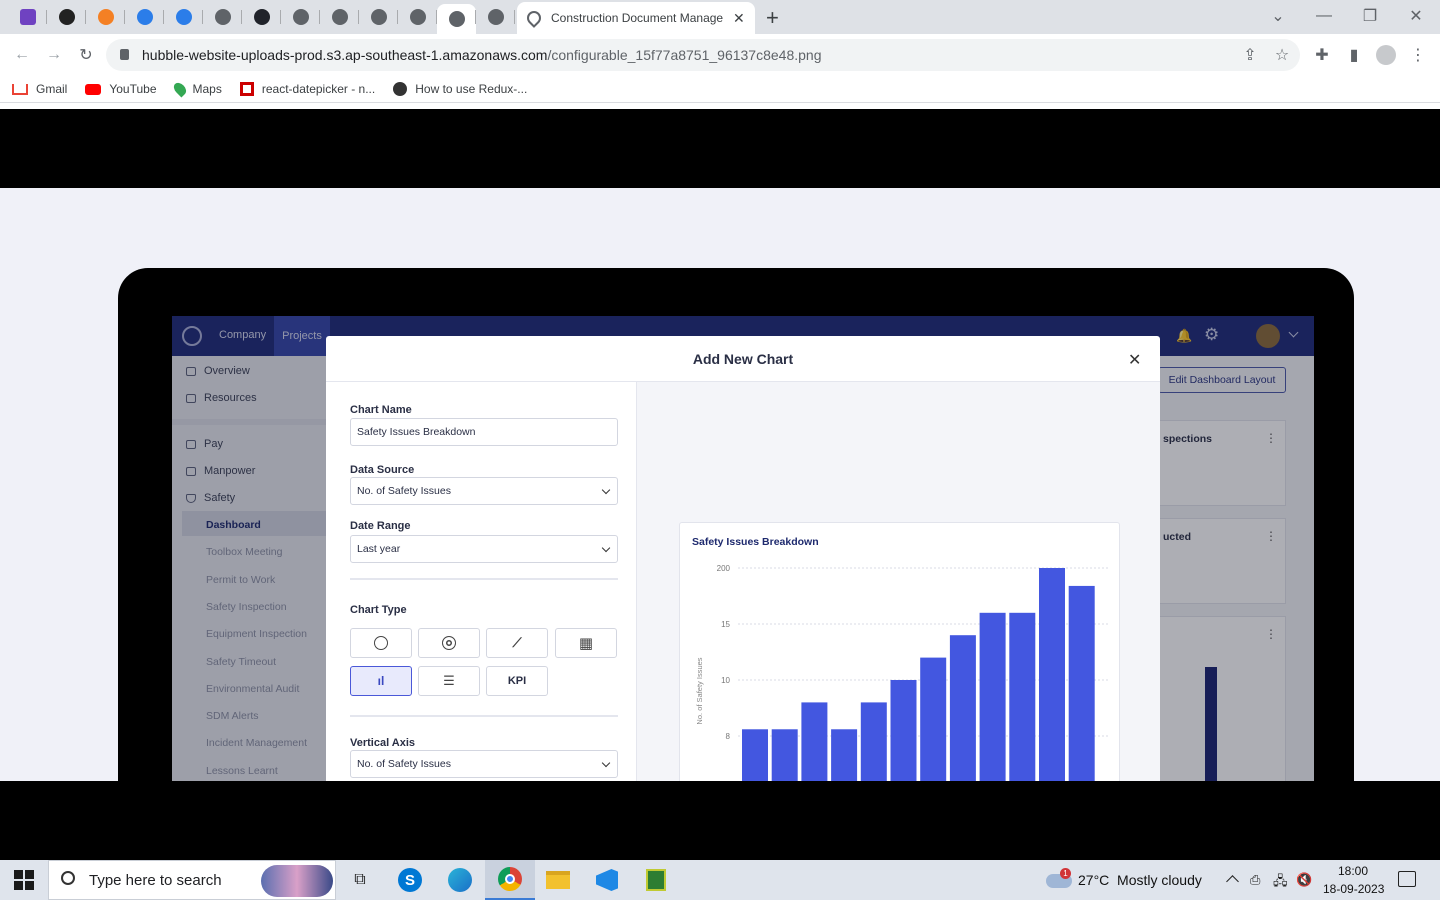 The height and width of the screenshot is (900, 1440). Describe the element at coordinates (449, 643) in the screenshot. I see `chart-type-donut` at that location.